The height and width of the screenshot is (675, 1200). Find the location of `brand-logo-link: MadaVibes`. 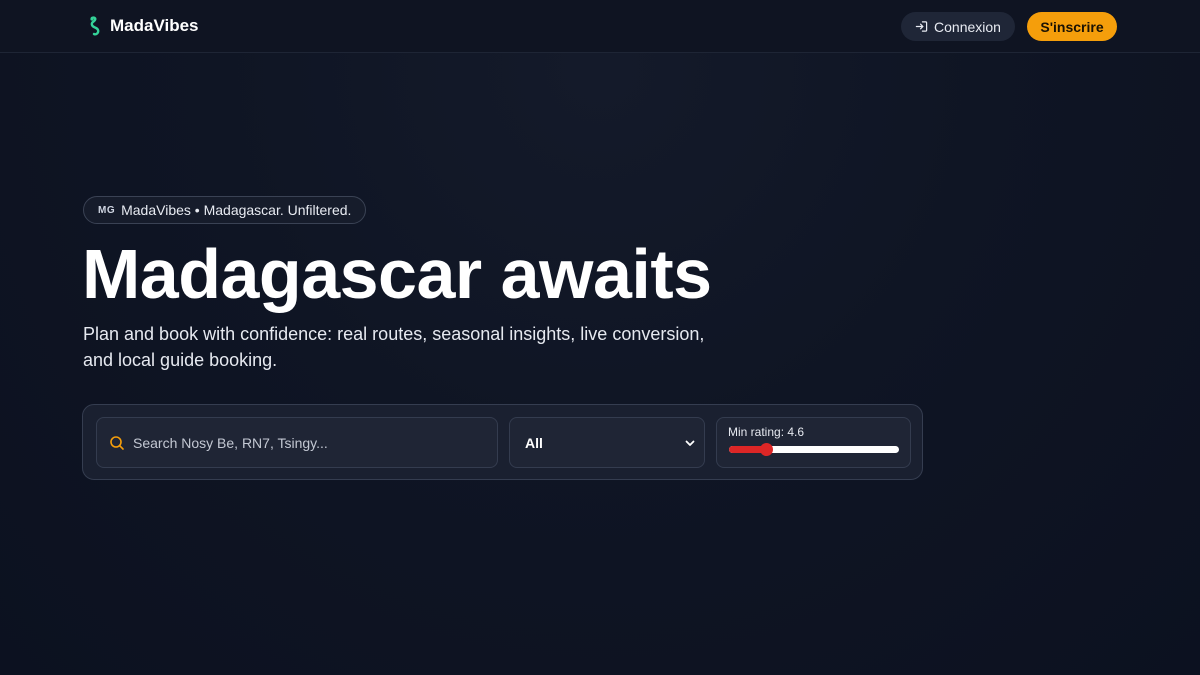

brand-logo-link: MadaVibes is located at coordinates (142, 26).